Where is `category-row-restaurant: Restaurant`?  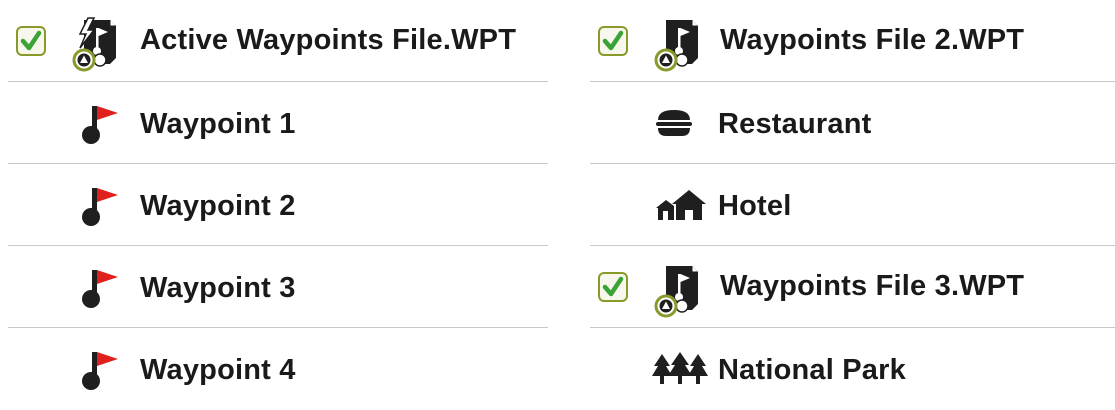
category-row-restaurant: Restaurant is located at coordinates (852, 123).